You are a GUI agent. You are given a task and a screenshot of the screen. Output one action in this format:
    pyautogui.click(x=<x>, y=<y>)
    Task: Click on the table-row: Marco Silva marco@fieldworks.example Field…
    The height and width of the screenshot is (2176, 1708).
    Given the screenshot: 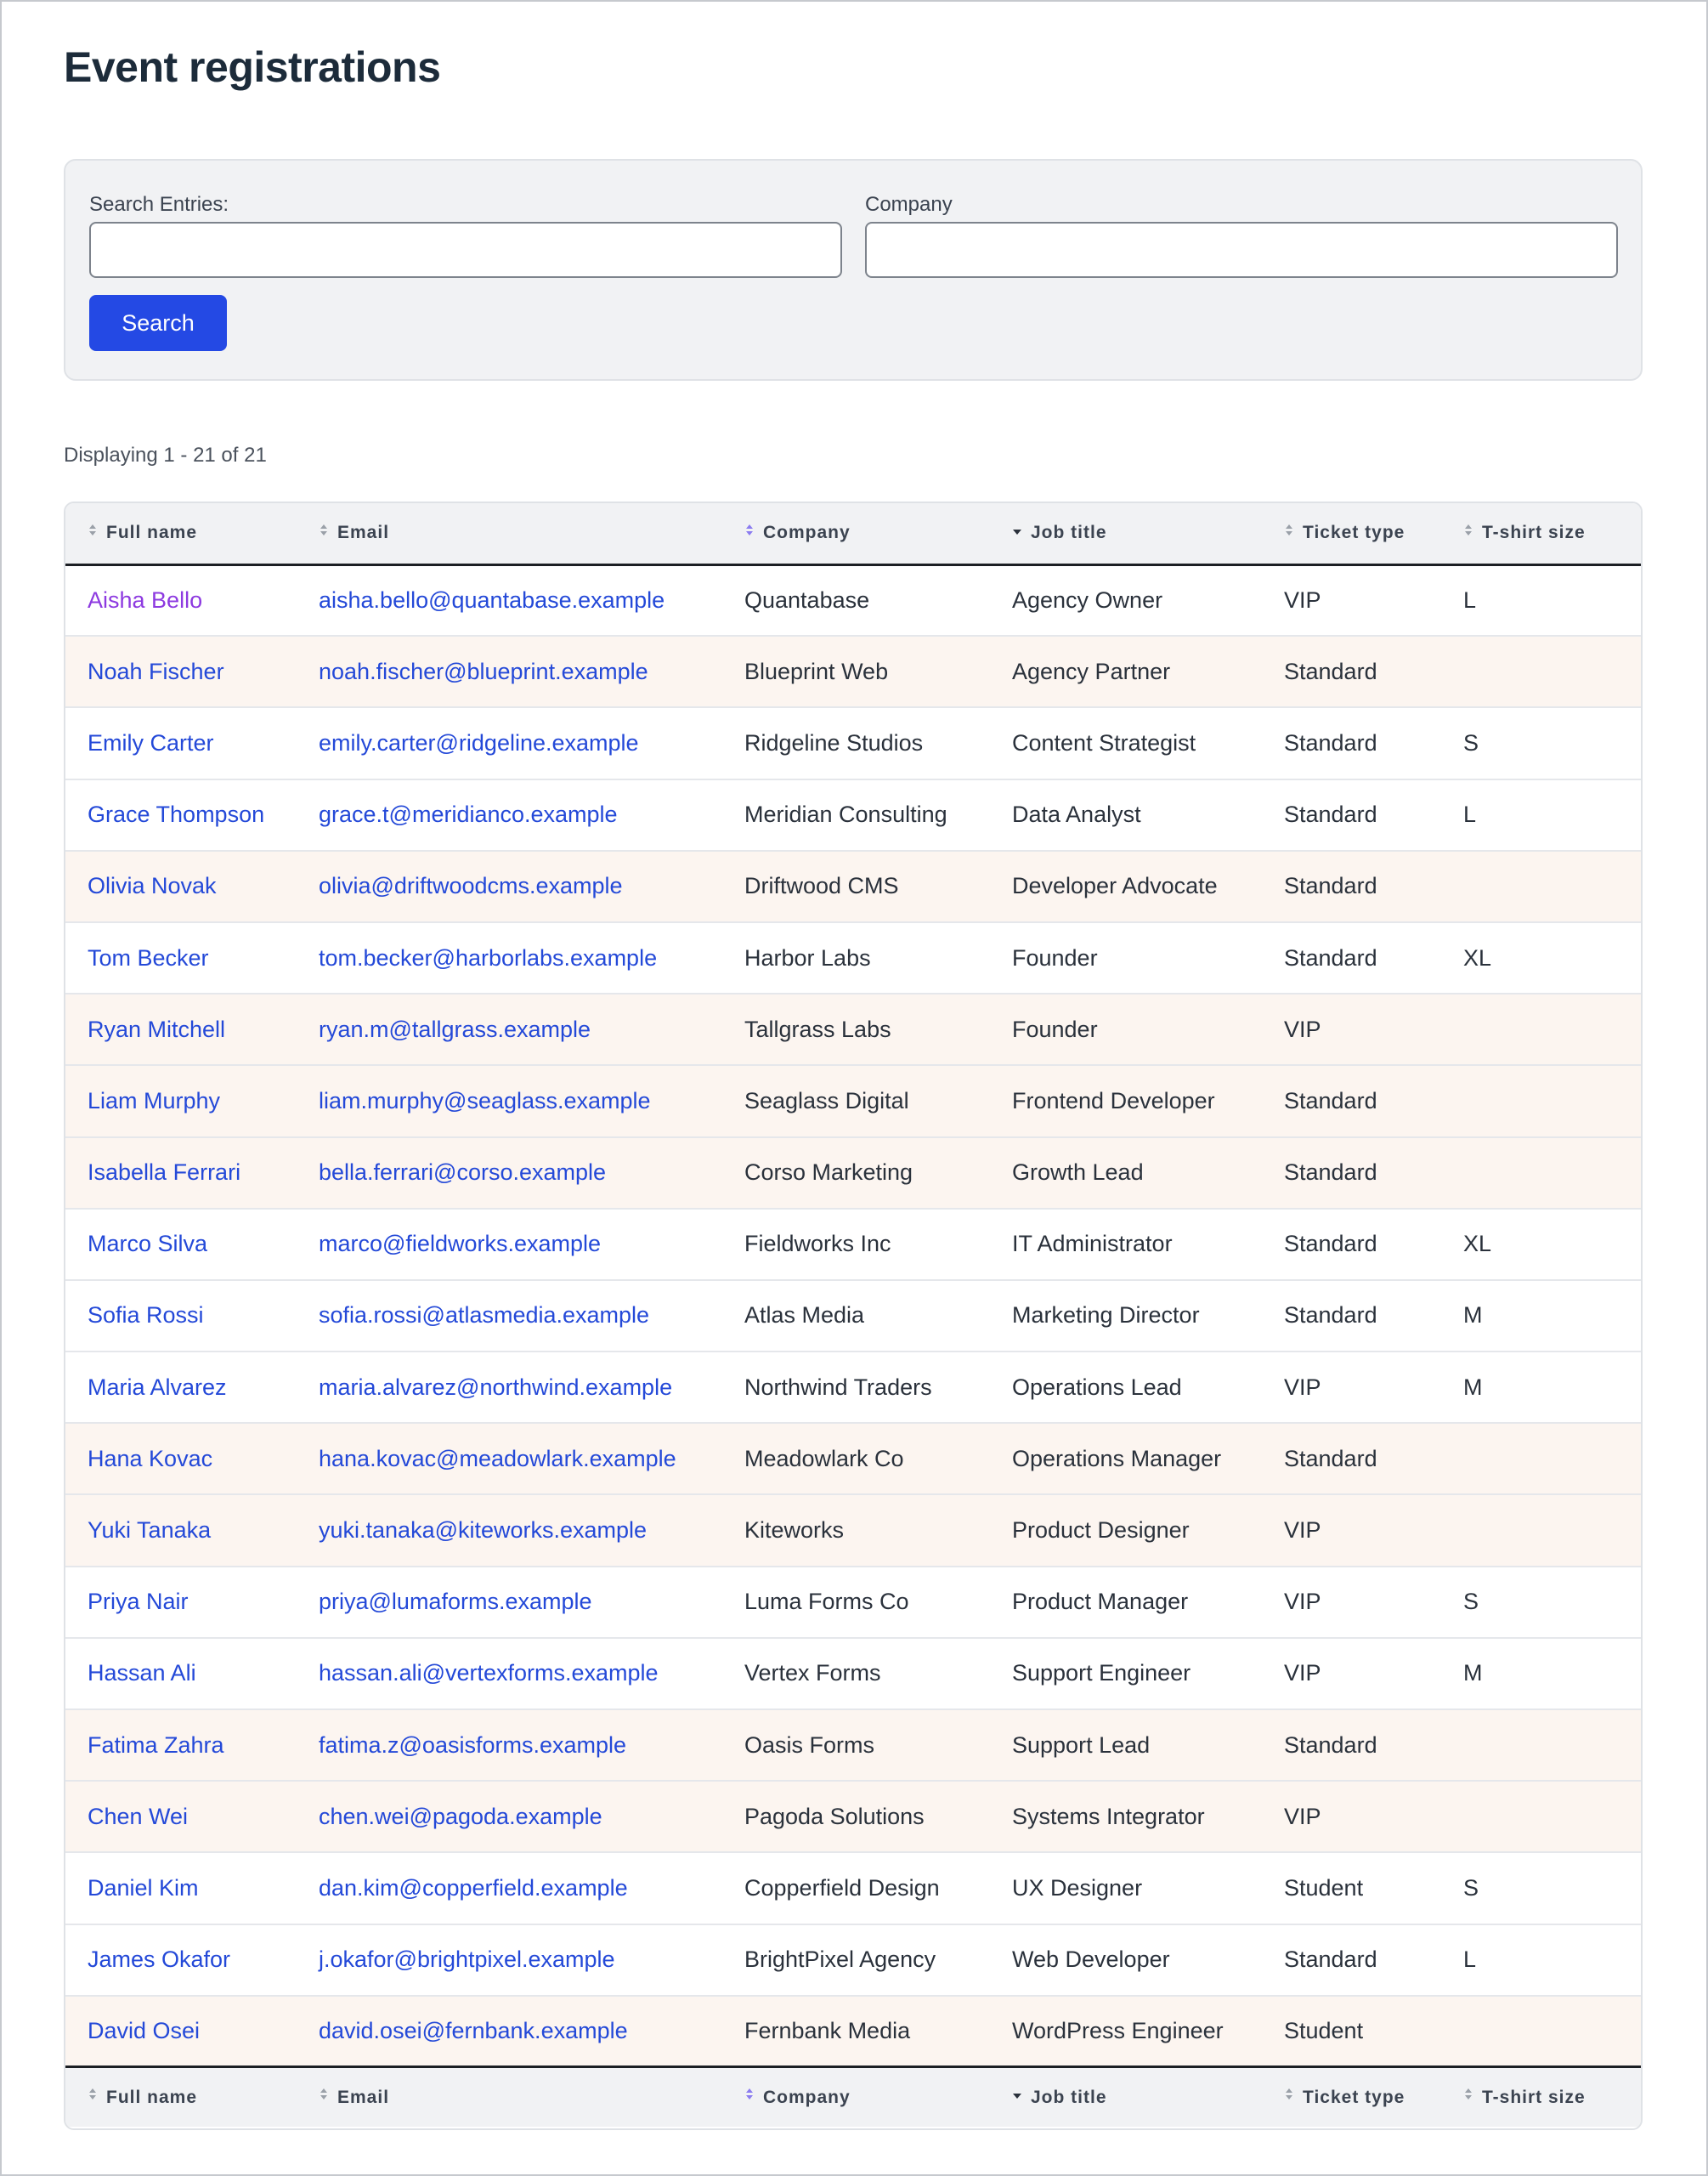 What is the action you would take?
    pyautogui.click(x=853, y=1244)
    